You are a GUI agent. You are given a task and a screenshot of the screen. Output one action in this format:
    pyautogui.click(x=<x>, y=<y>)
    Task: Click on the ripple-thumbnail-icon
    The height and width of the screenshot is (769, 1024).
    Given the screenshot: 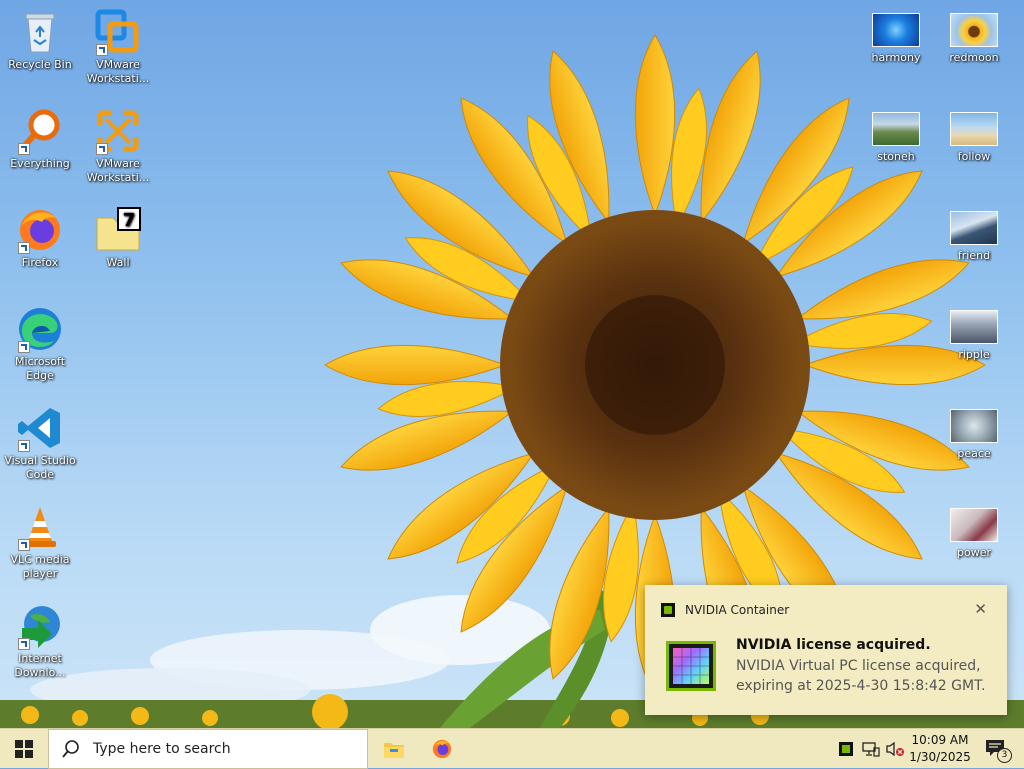 What is the action you would take?
    pyautogui.click(x=974, y=327)
    